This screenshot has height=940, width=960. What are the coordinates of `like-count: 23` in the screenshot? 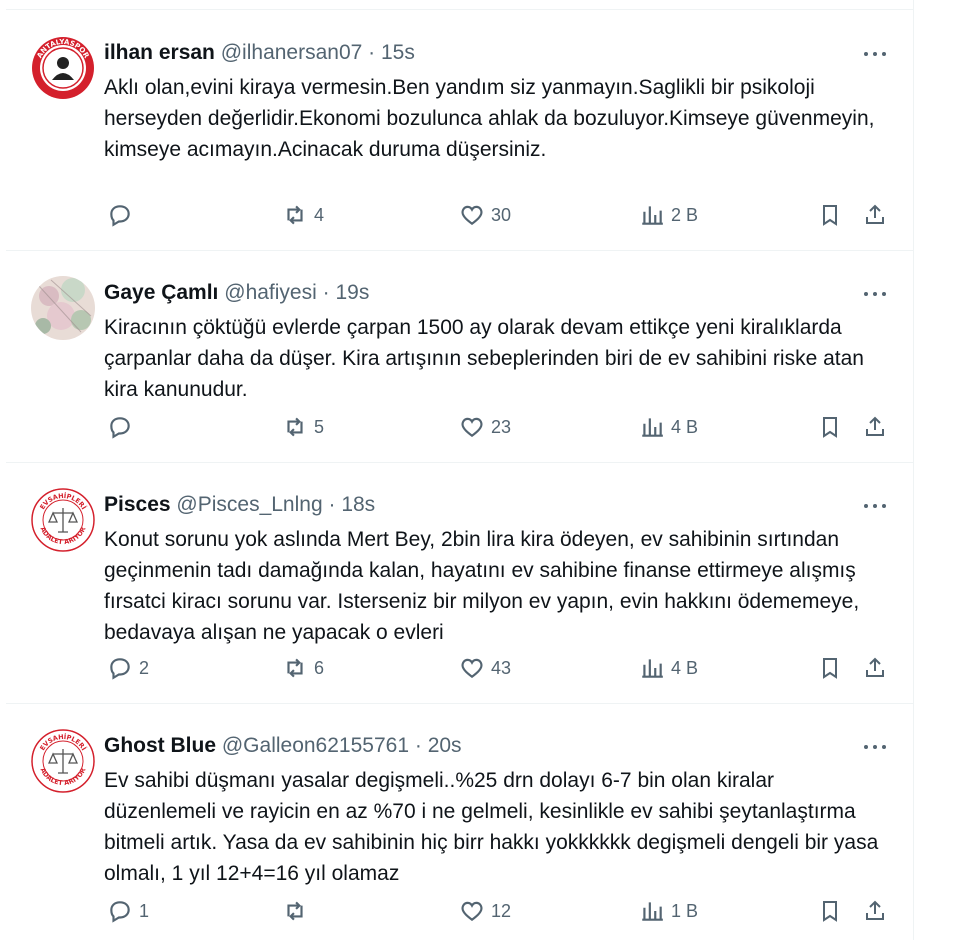 It's located at (501, 426).